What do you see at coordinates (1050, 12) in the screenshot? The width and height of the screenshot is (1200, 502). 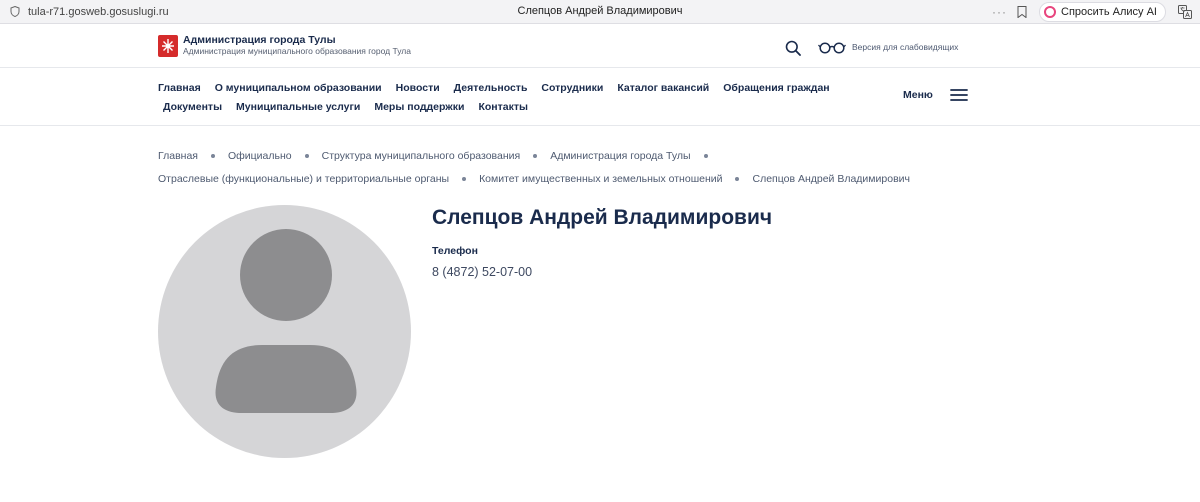 I see `alice-icon` at bounding box center [1050, 12].